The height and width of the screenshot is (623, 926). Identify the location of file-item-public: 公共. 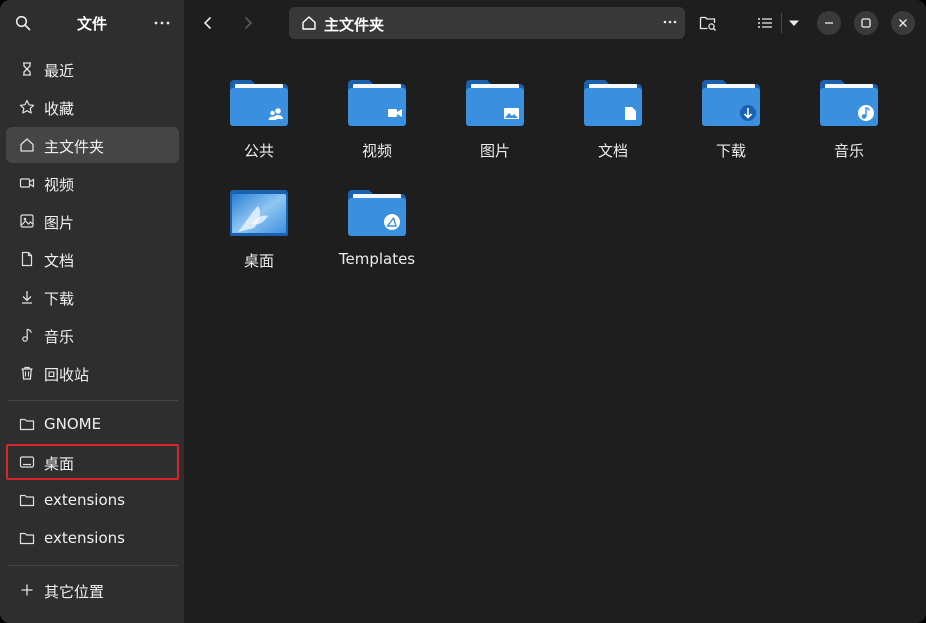
(259, 119).